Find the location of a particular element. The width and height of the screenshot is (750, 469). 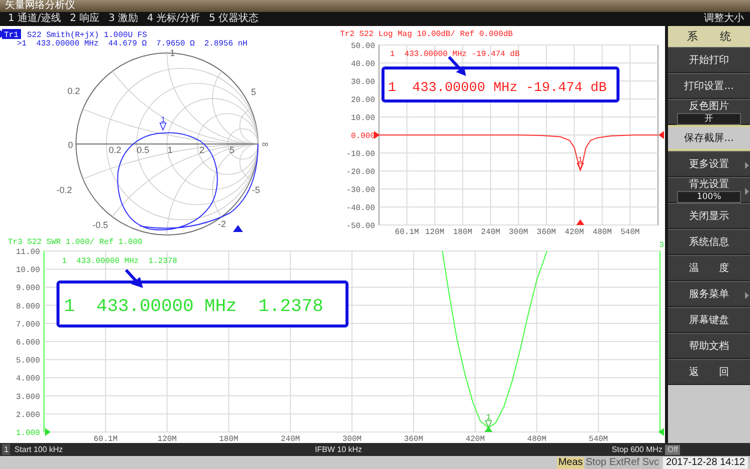

softkey-label: 反色图片 is located at coordinates (709, 106).